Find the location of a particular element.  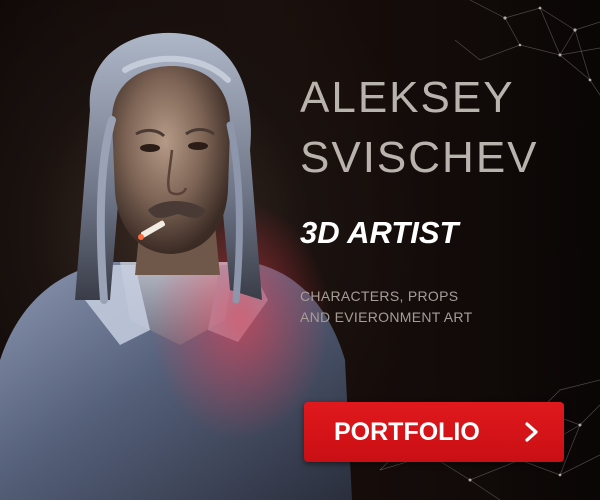

artist-first-name: ALEKSEY is located at coordinates (407, 97).